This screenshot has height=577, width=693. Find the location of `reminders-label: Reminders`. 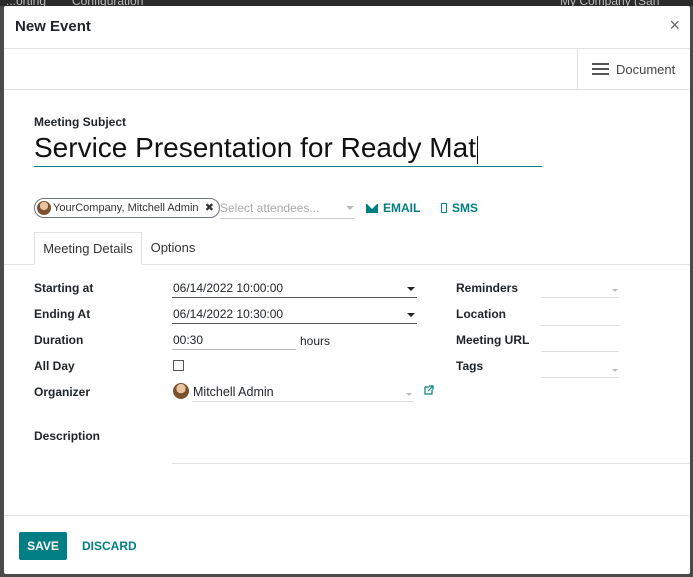

reminders-label: Reminders is located at coordinates (487, 288).